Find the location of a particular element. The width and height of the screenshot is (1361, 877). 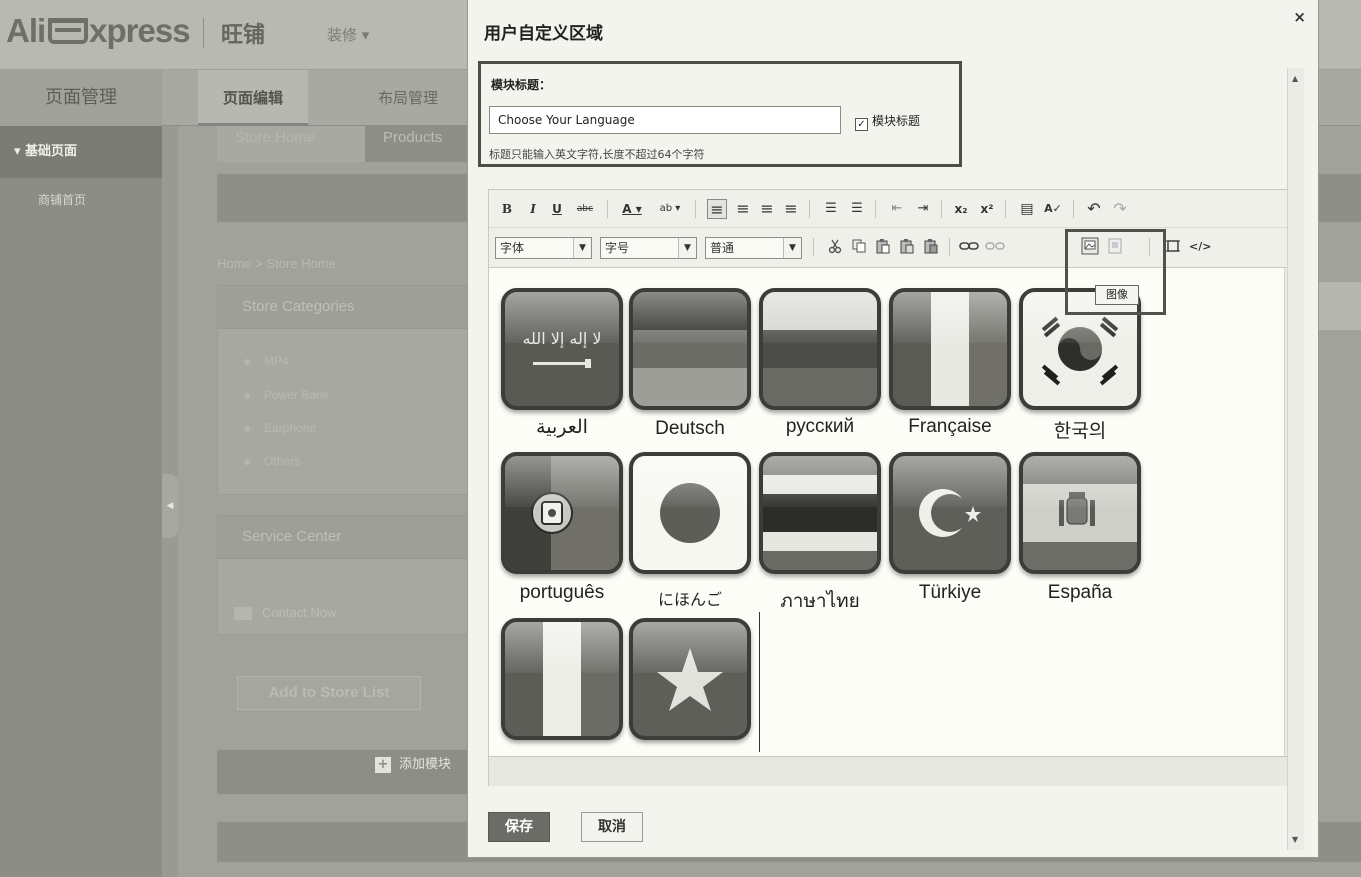

category-item: Power Bank is located at coordinates (286, 395).